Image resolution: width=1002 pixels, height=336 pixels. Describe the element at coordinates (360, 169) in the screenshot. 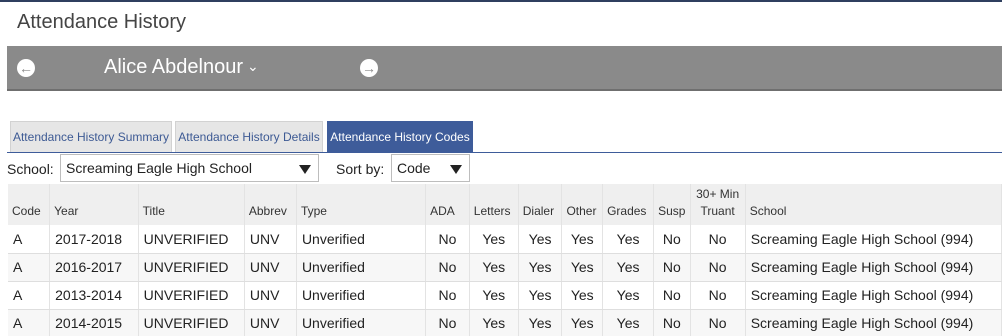

I see `sort-label: Sort by:` at that location.